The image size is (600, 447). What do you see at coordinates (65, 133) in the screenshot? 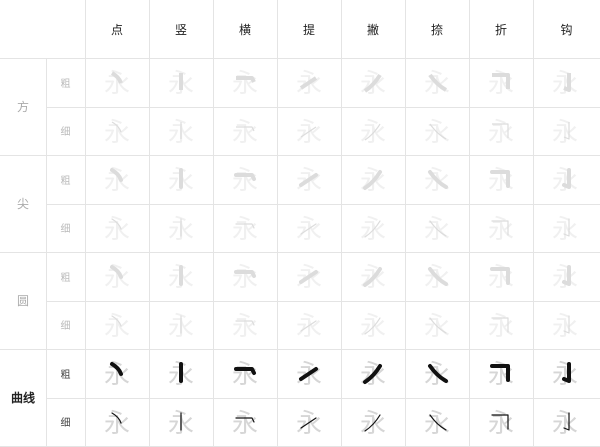
I see `weight-label: 细` at bounding box center [65, 133].